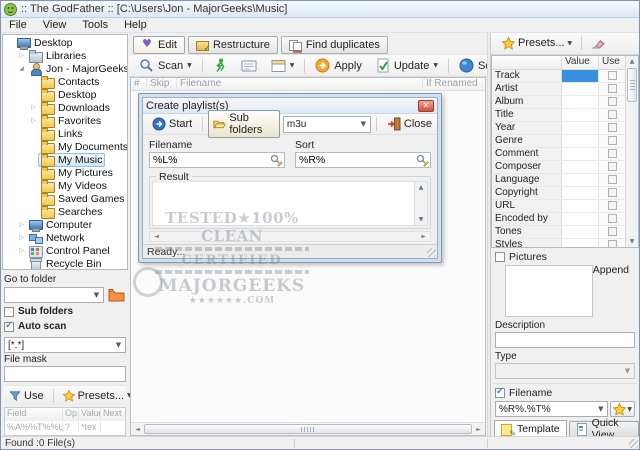 The height and width of the screenshot is (450, 640). Describe the element at coordinates (283, 203) in the screenshot. I see `result-text-area` at that location.